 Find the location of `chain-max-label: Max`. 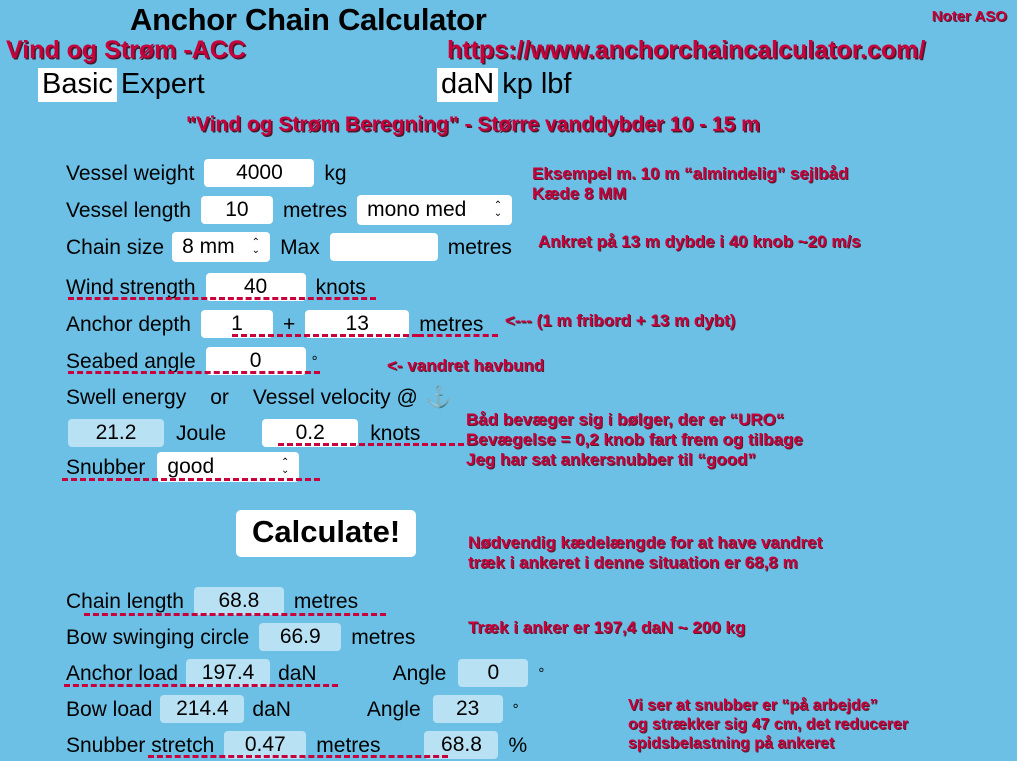

chain-max-label: Max is located at coordinates (300, 247).